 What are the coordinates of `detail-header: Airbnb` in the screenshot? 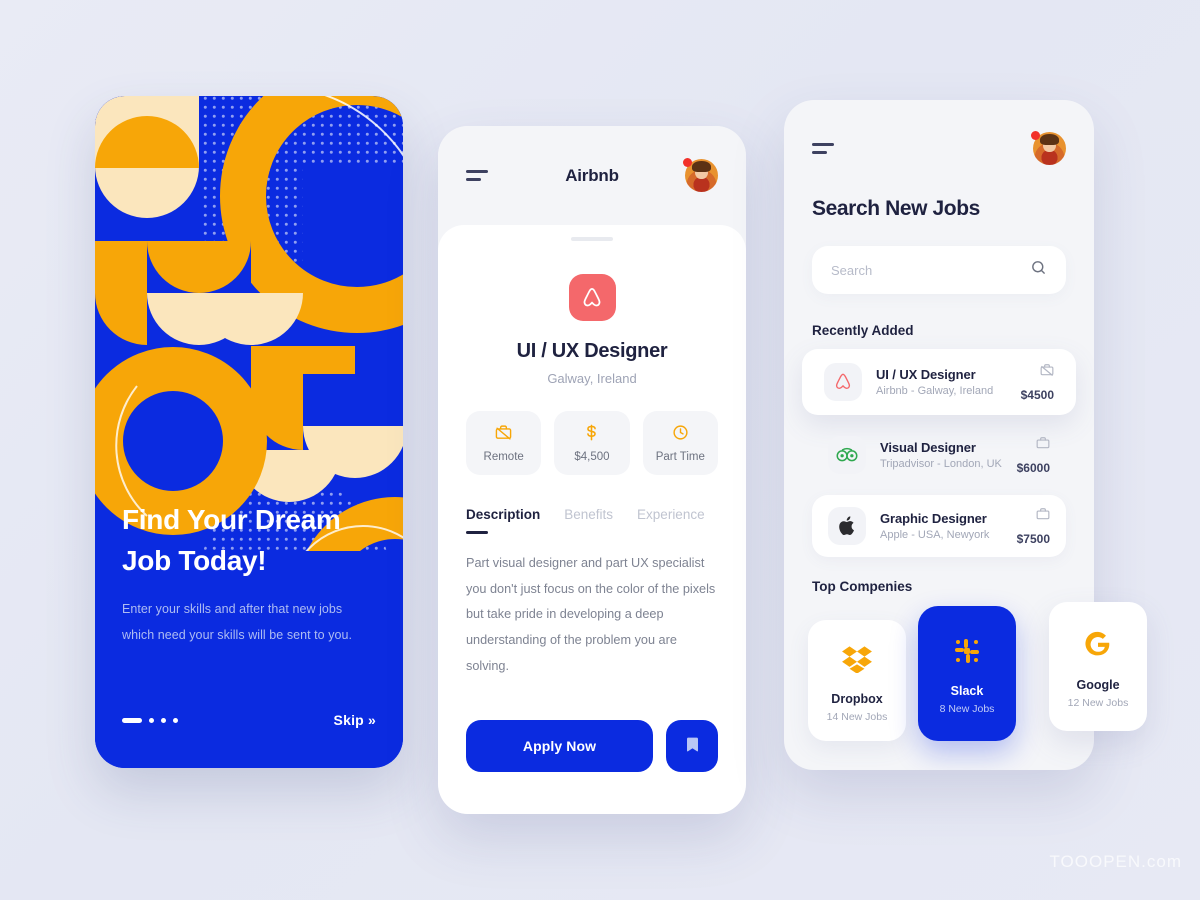 It's located at (592, 175).